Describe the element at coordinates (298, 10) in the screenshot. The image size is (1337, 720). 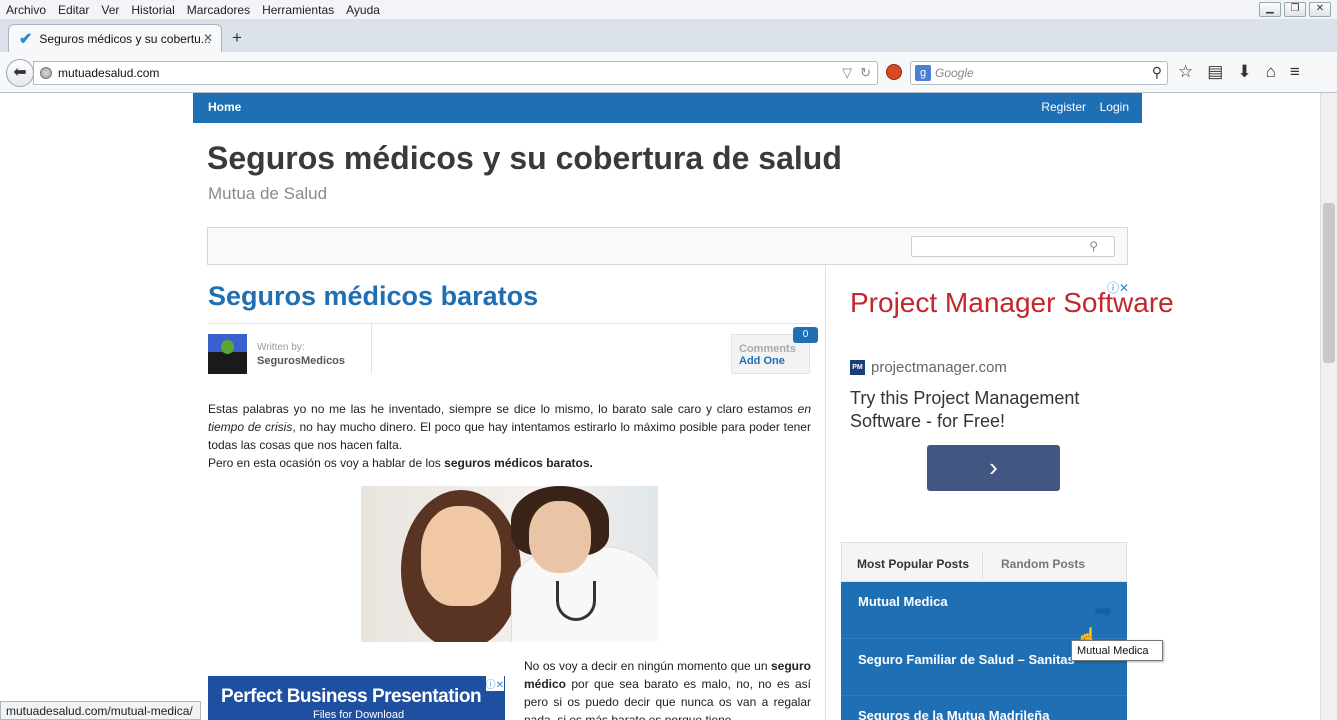
I see `menu-herramientas: Herramientas` at that location.